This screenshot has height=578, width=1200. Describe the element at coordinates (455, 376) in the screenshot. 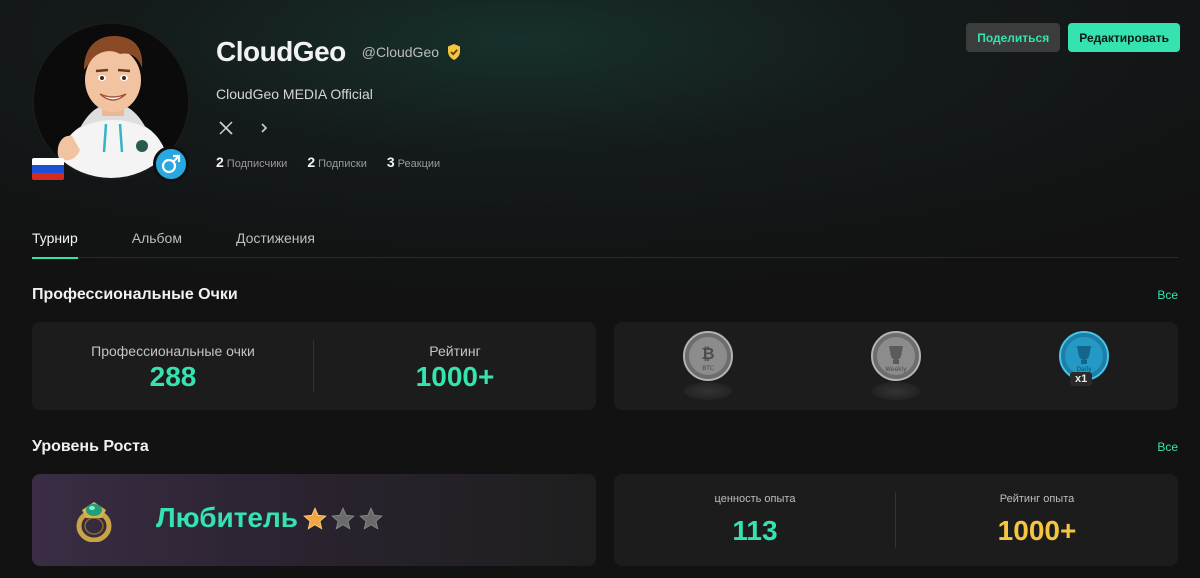

I see `rating-value: 1000+` at that location.